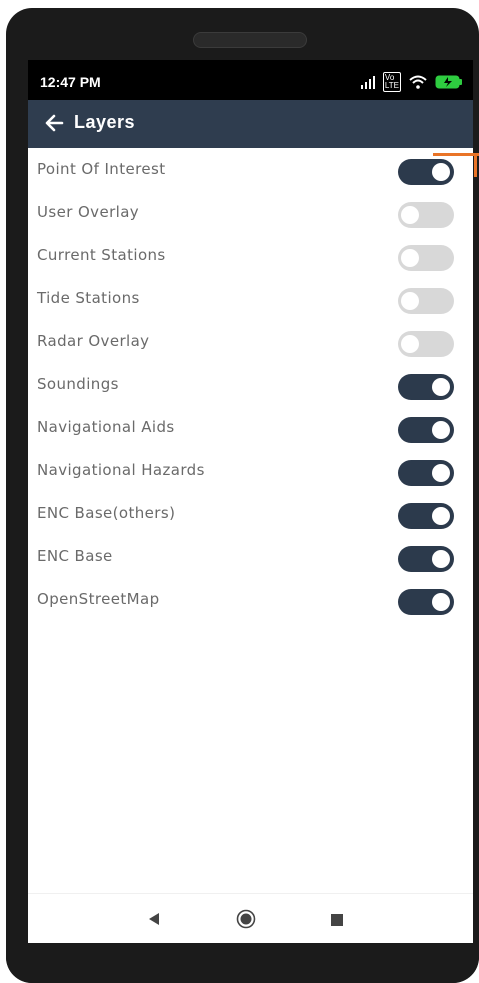 The height and width of the screenshot is (983, 479). Describe the element at coordinates (70, 82) in the screenshot. I see `status-time: 12:47 PM` at that location.